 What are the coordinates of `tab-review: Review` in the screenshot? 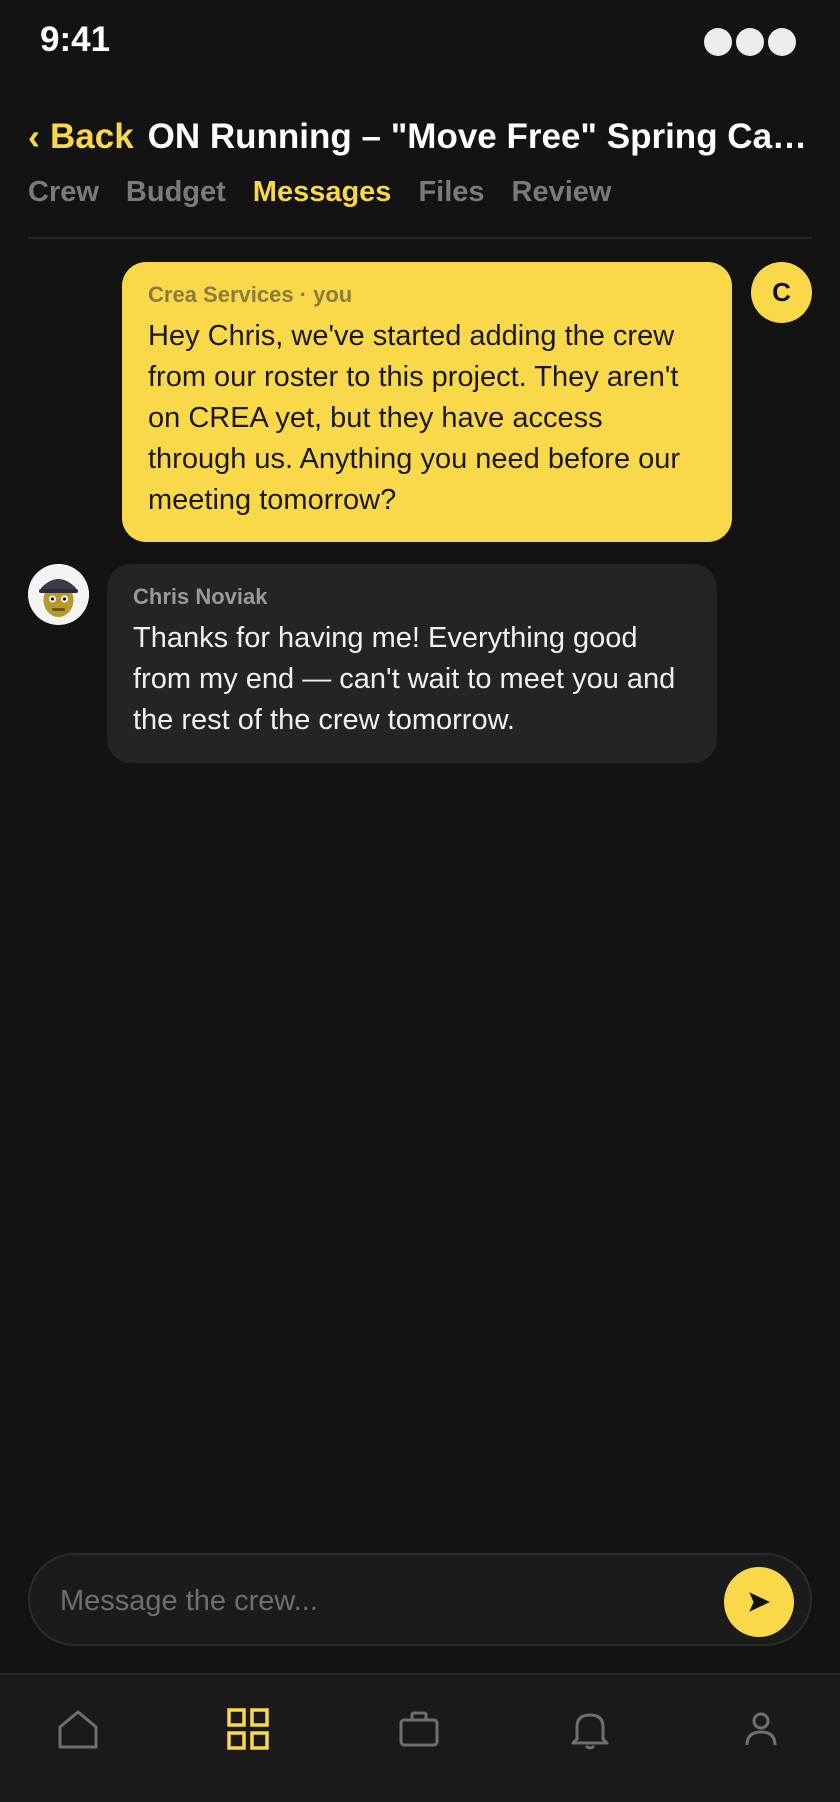 It's located at (562, 192).